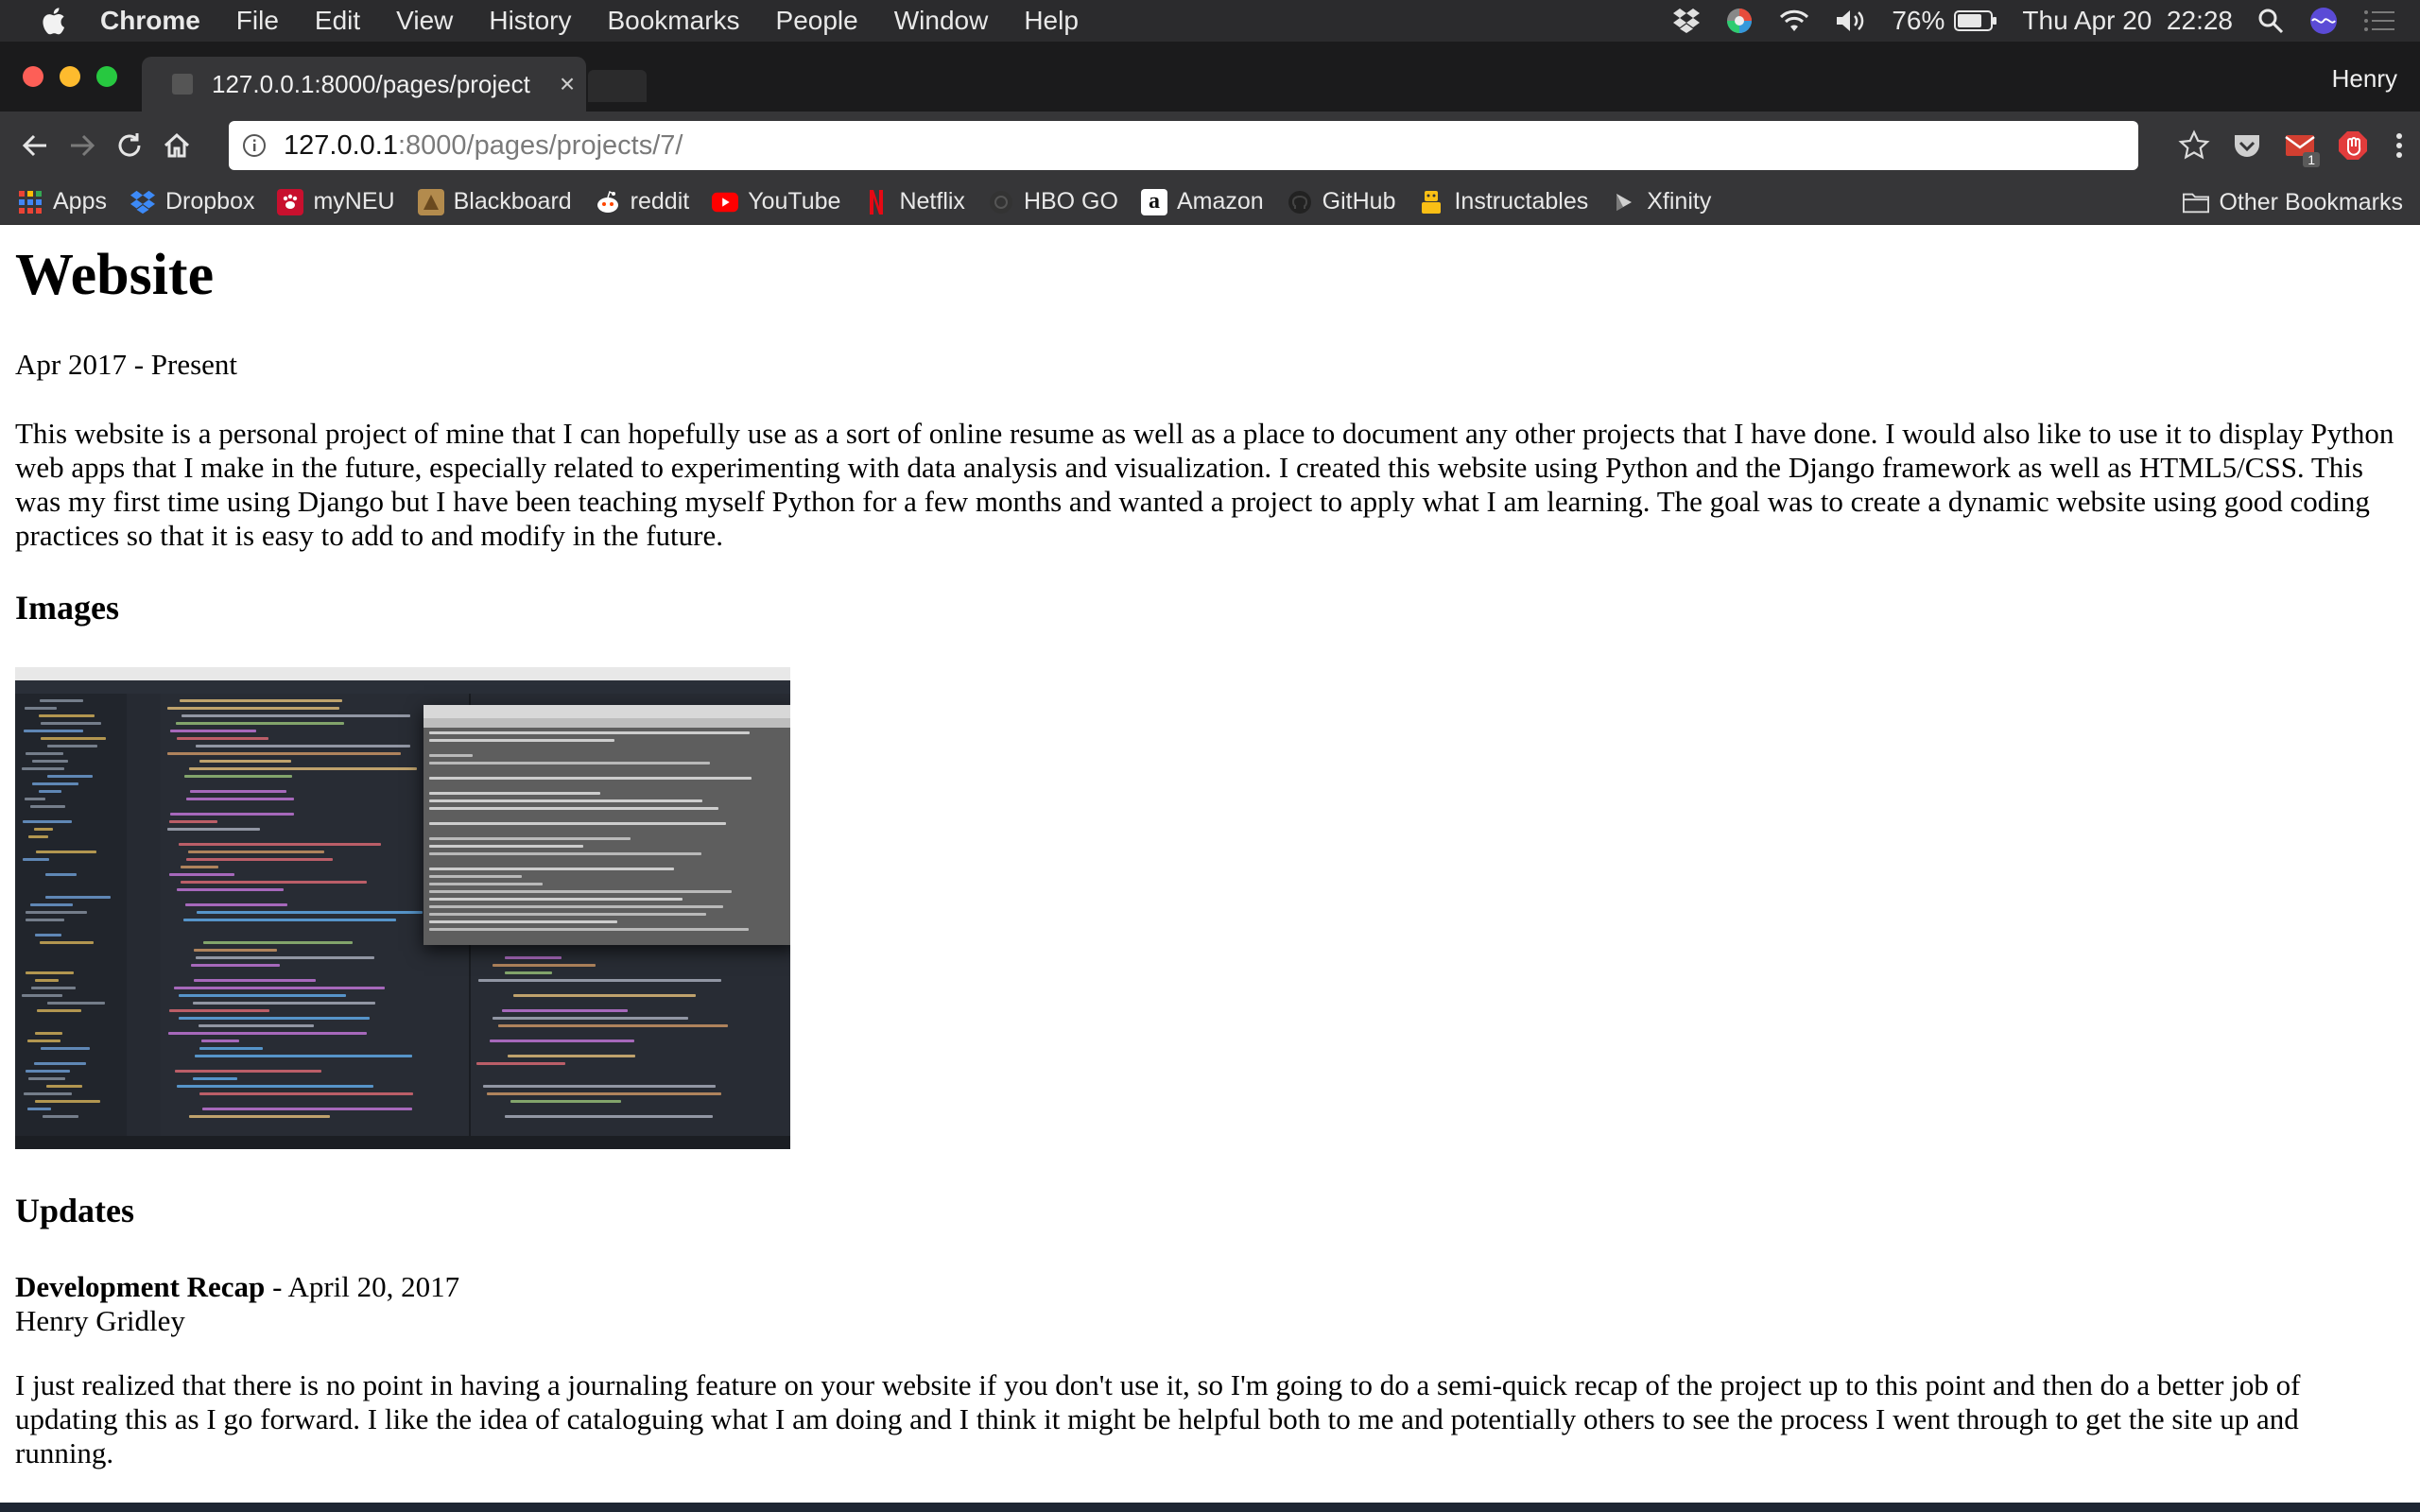 The image size is (2420, 1512). I want to click on hbo-icon, so click(1001, 202).